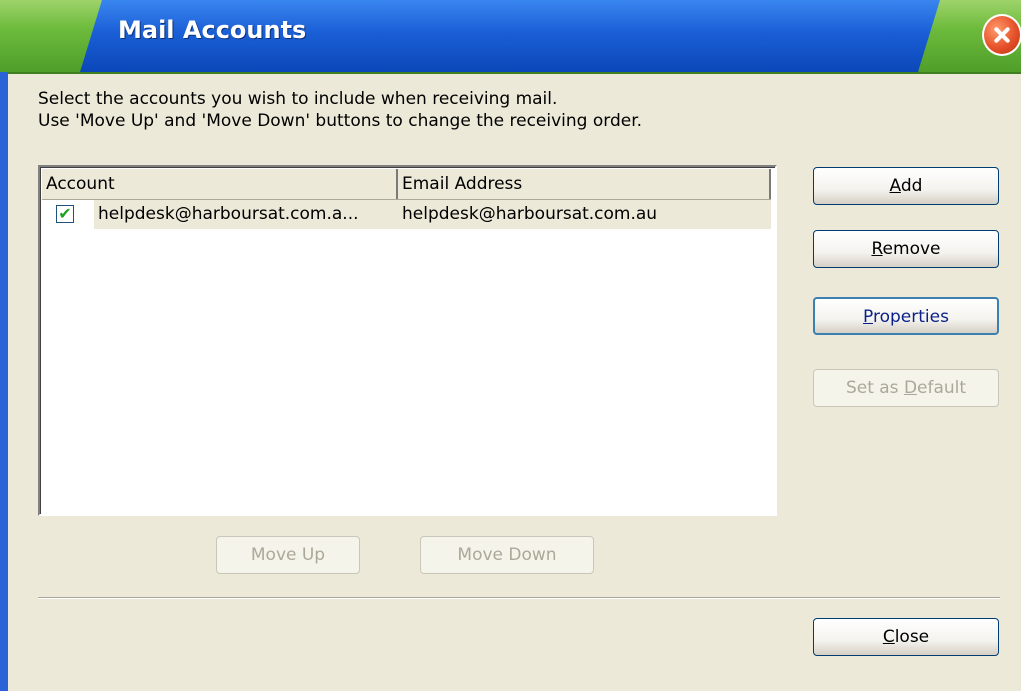  What do you see at coordinates (65, 214) in the screenshot?
I see `account-checkbox: ✔` at bounding box center [65, 214].